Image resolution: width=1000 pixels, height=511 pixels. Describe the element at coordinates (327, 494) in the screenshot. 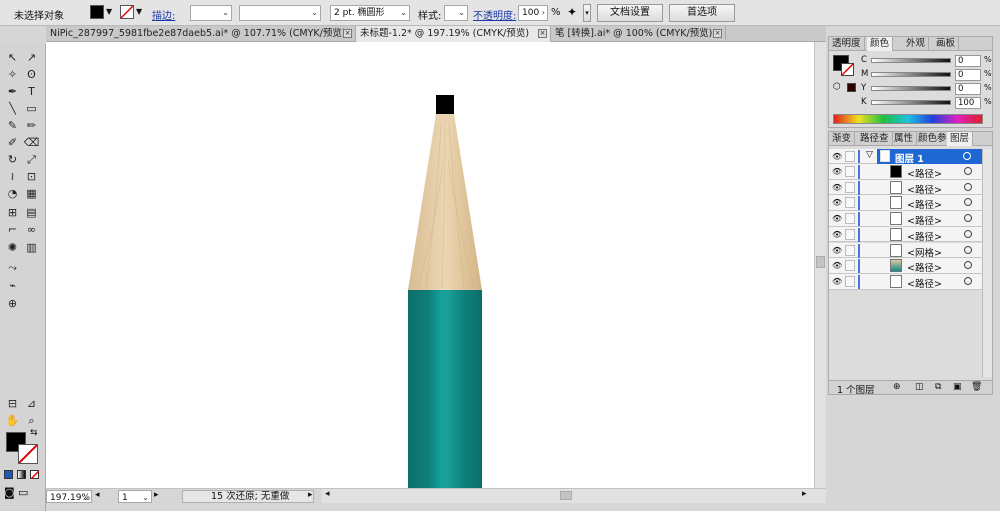

I see `scroll-left-icon: ◂` at that location.